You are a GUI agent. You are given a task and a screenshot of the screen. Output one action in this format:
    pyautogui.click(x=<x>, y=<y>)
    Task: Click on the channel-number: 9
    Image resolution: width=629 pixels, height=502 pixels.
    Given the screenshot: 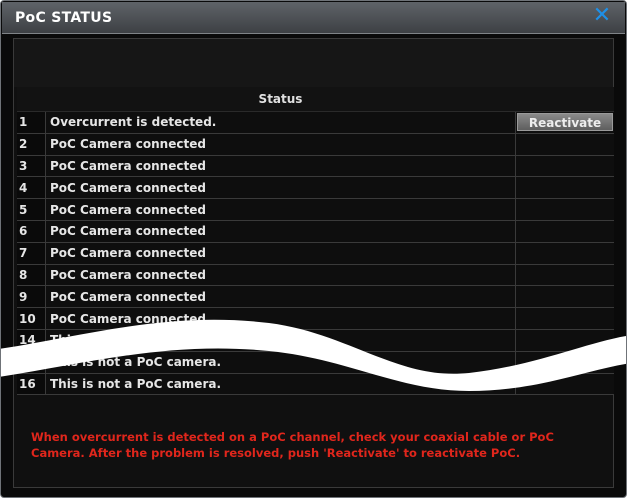 What is the action you would take?
    pyautogui.click(x=31, y=297)
    